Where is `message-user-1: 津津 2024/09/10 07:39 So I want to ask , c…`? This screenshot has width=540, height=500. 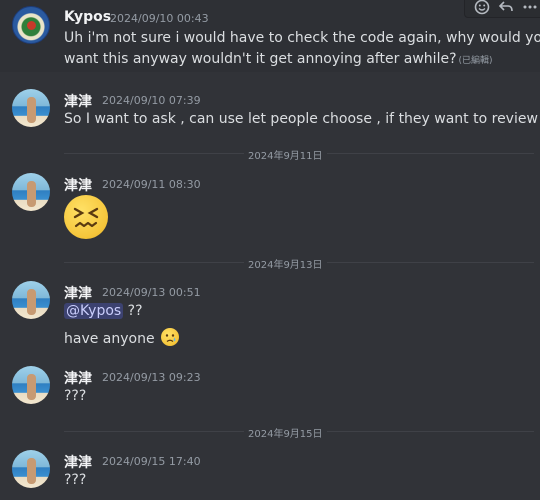
message-user-1: 津津 2024/09/10 07:39 So I want to ask , c… is located at coordinates (270, 109).